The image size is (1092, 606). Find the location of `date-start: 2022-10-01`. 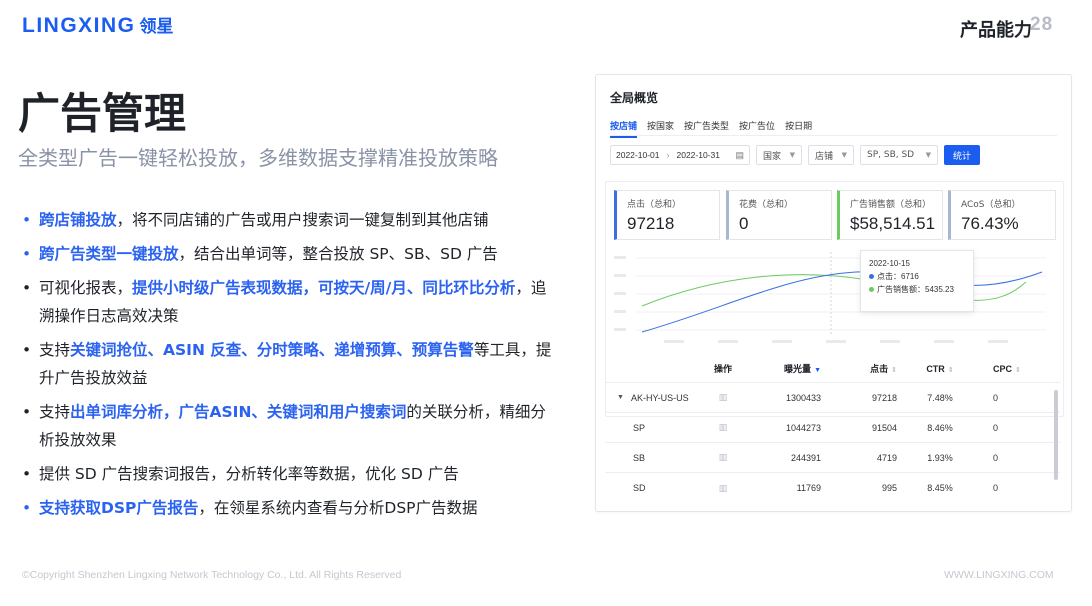

date-start: 2022-10-01 is located at coordinates (638, 155).